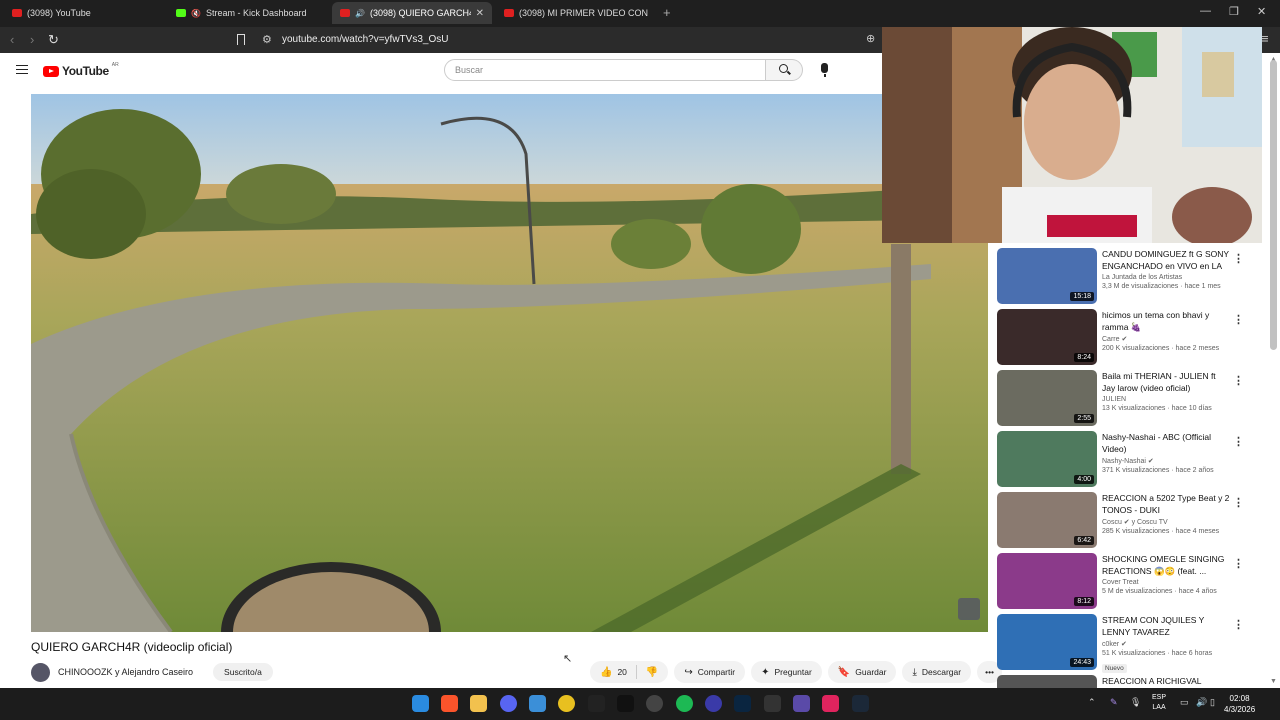 Image resolution: width=1280 pixels, height=720 pixels. I want to click on search-button, so click(784, 70).